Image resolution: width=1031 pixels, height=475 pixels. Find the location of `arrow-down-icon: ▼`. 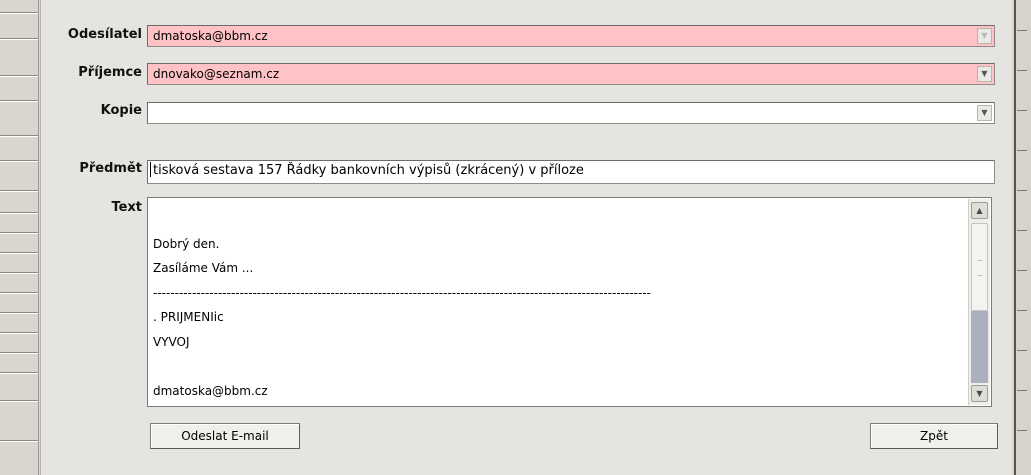

arrow-down-icon: ▼ is located at coordinates (979, 393).